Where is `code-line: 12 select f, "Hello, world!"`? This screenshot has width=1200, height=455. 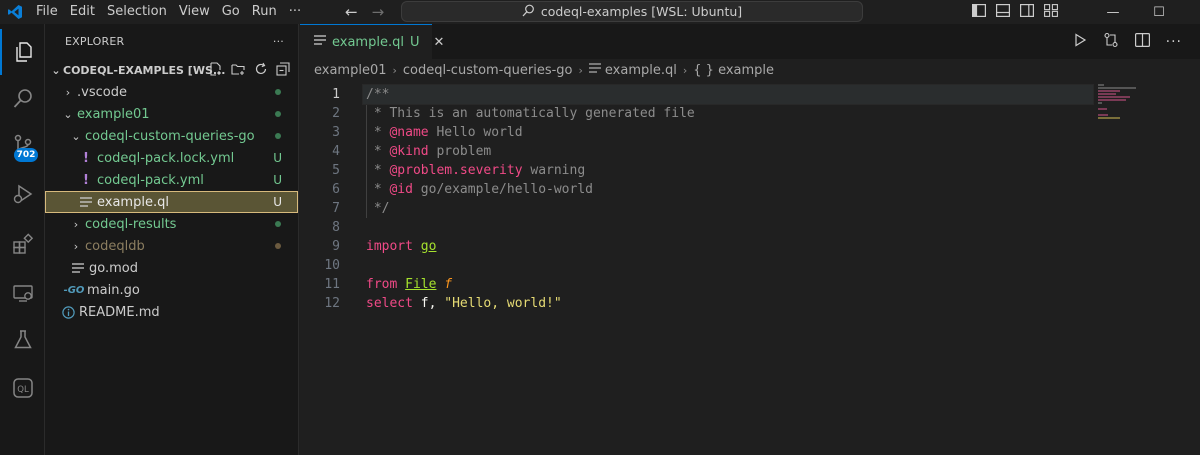 code-line: 12 select f, "Hello, world!" is located at coordinates (750, 303).